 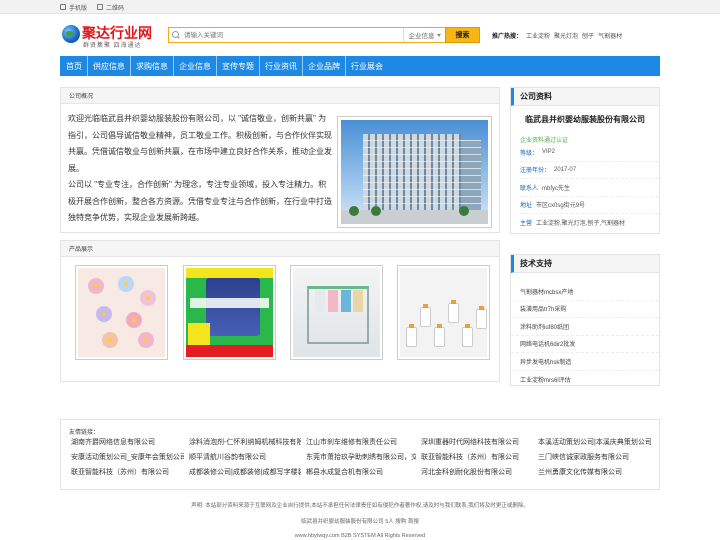 I want to click on search-bar: 企业信息 搜索, so click(x=327, y=35).